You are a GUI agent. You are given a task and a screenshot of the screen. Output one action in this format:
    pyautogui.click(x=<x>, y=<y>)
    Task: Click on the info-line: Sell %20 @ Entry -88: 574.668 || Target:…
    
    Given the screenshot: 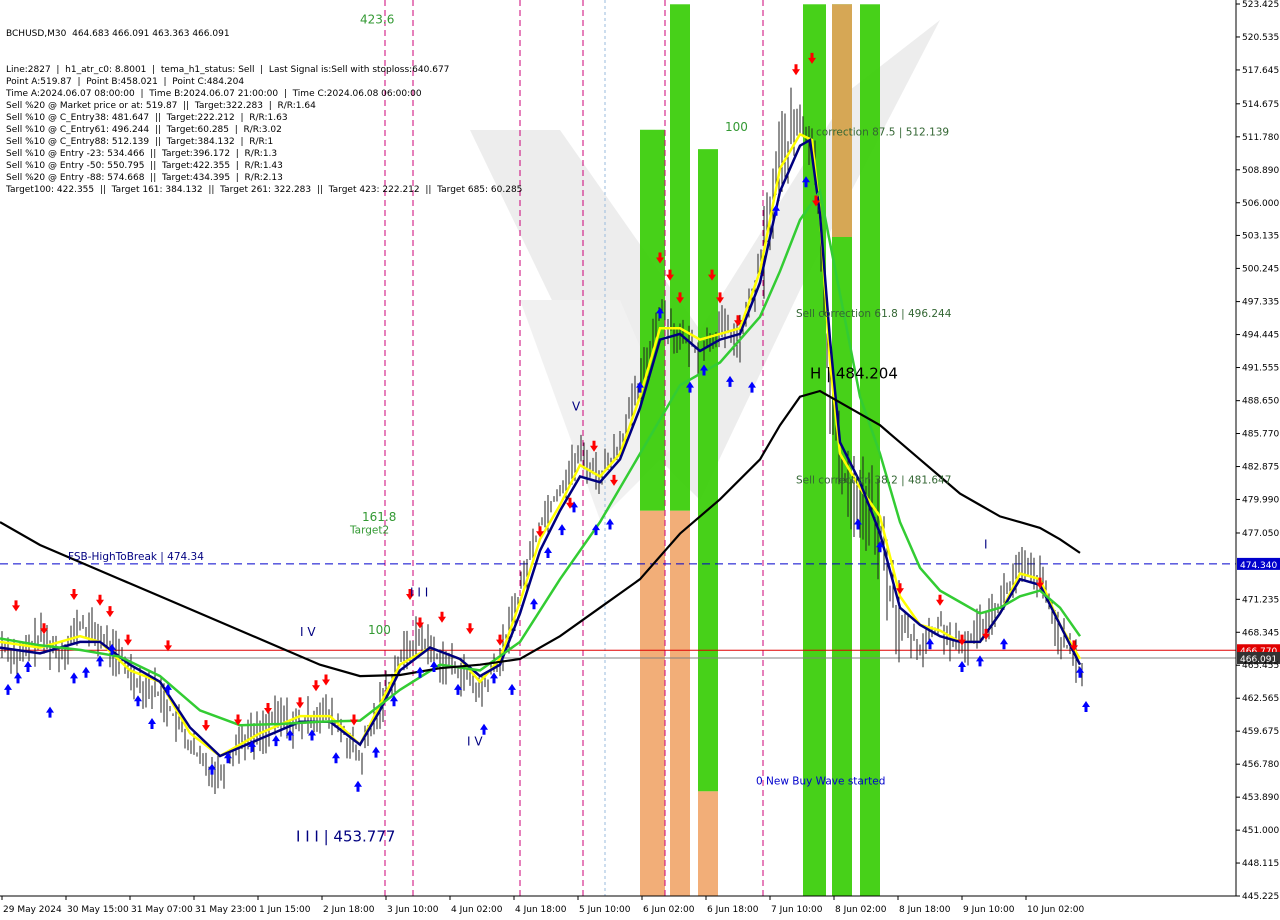 What is the action you would take?
    pyautogui.click(x=144, y=178)
    